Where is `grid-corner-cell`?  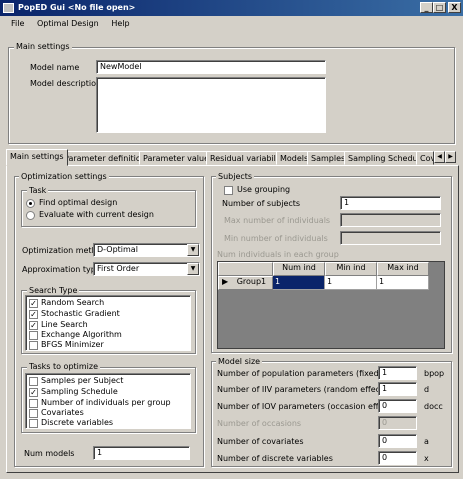 grid-corner-cell is located at coordinates (245, 269).